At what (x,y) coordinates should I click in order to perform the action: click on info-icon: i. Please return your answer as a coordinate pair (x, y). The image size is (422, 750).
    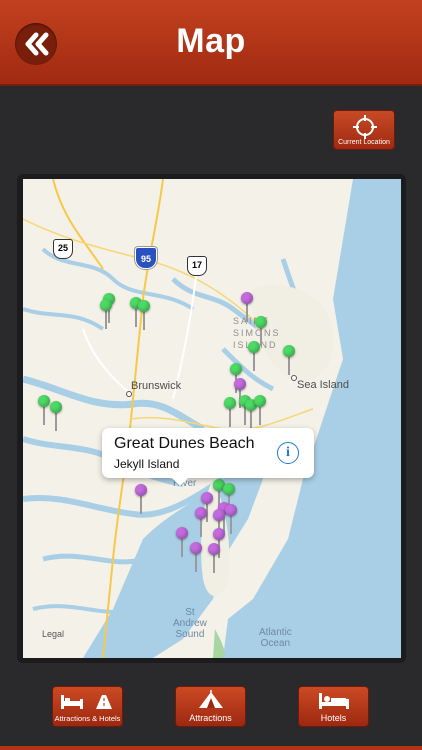
    Looking at the image, I should click on (288, 453).